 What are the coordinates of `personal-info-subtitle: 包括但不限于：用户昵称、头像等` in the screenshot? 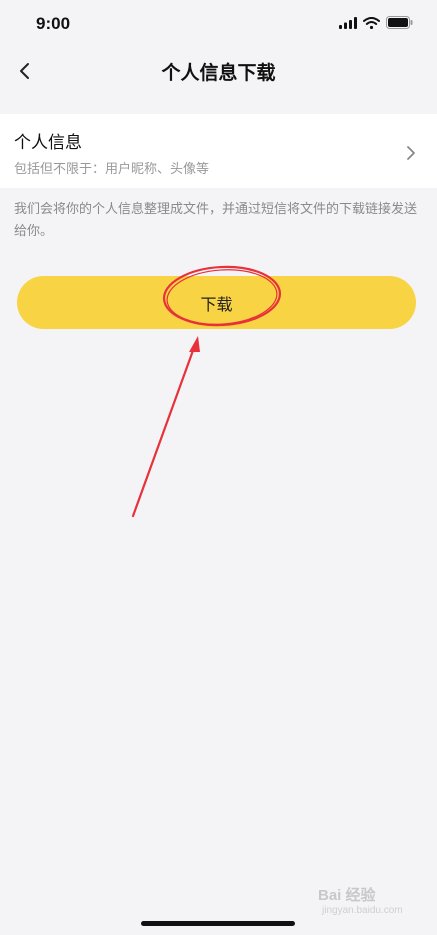 It's located at (112, 169).